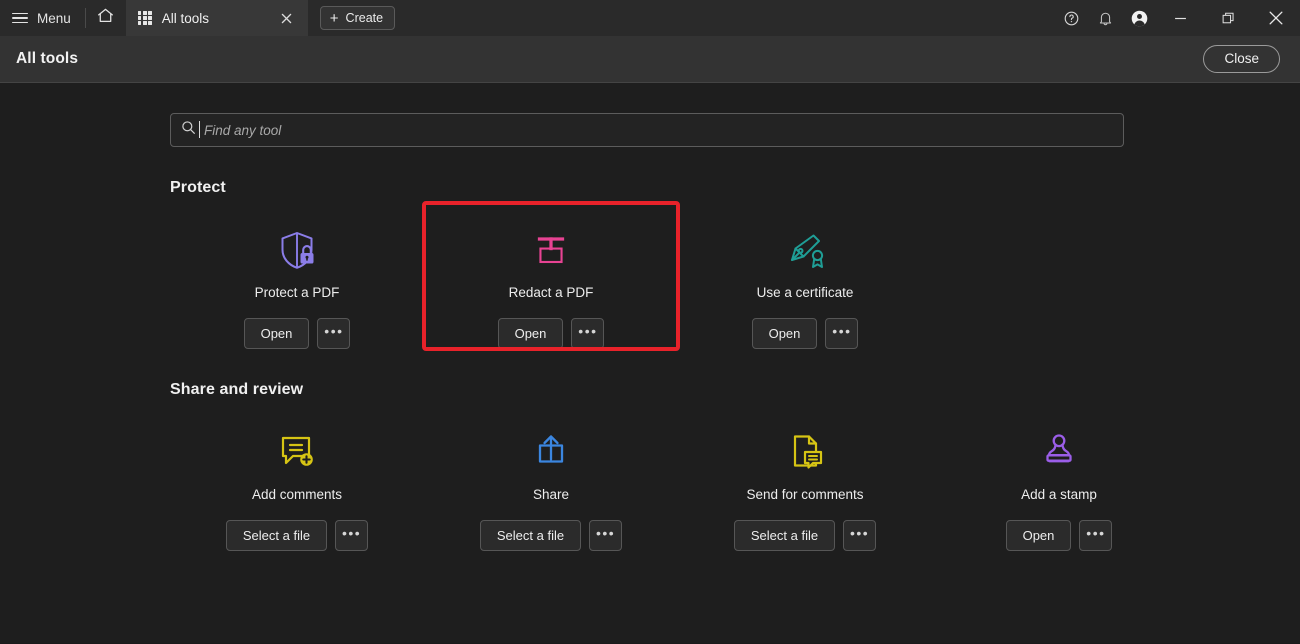 This screenshot has width=1300, height=644. I want to click on tool-card-protect-a-pdf: Protect a PDF Open •••, so click(297, 276).